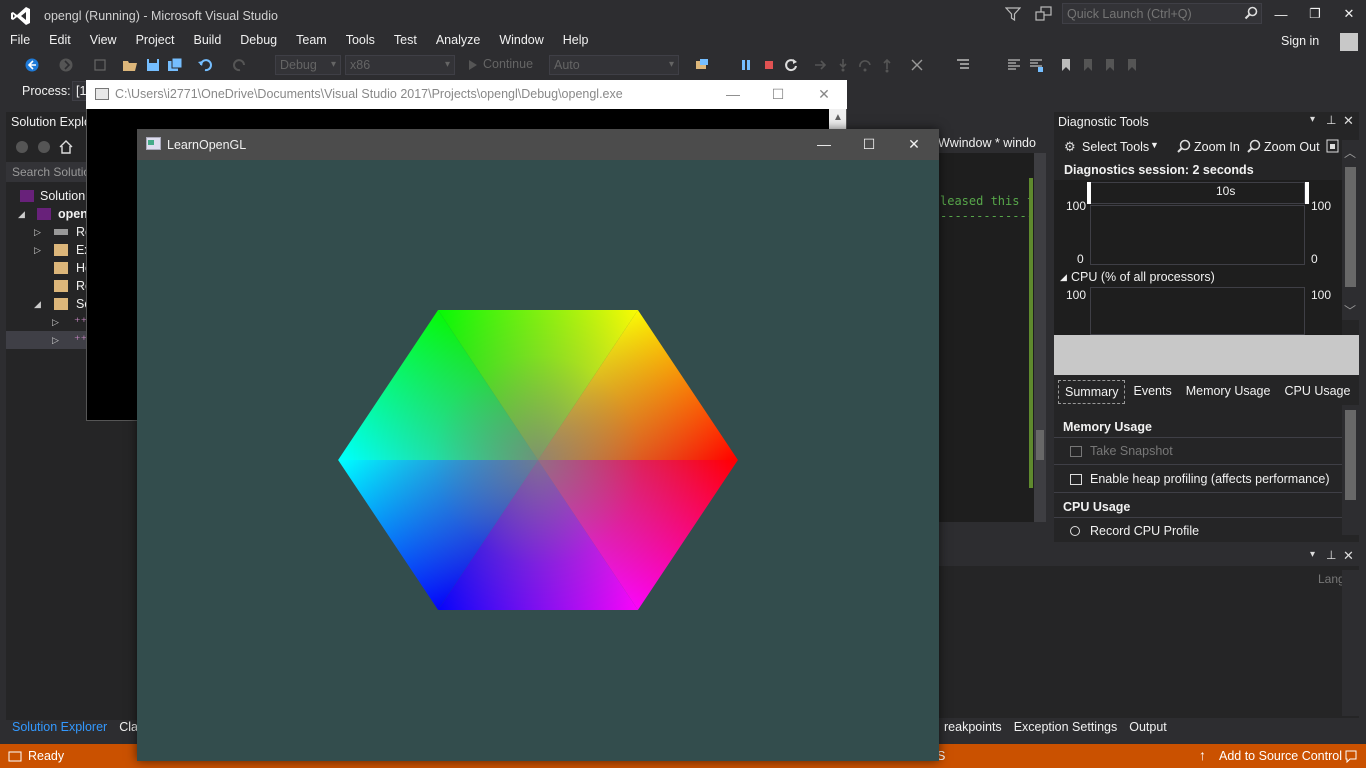 This screenshot has height=768, width=1366. What do you see at coordinates (1013, 14) in the screenshot?
I see `notification-filter-icon` at bounding box center [1013, 14].